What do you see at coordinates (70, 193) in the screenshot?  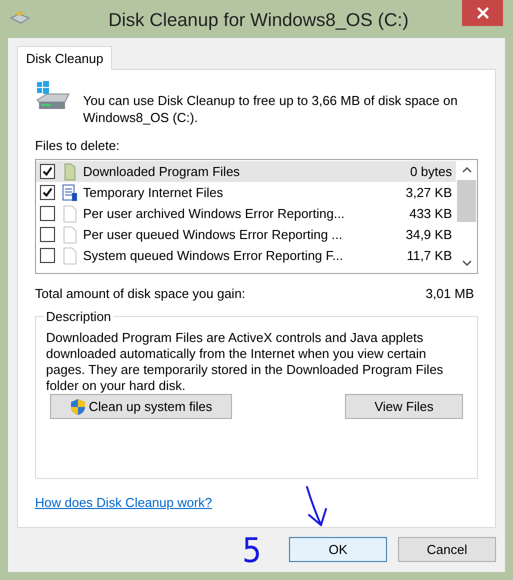 I see `document-icon` at bounding box center [70, 193].